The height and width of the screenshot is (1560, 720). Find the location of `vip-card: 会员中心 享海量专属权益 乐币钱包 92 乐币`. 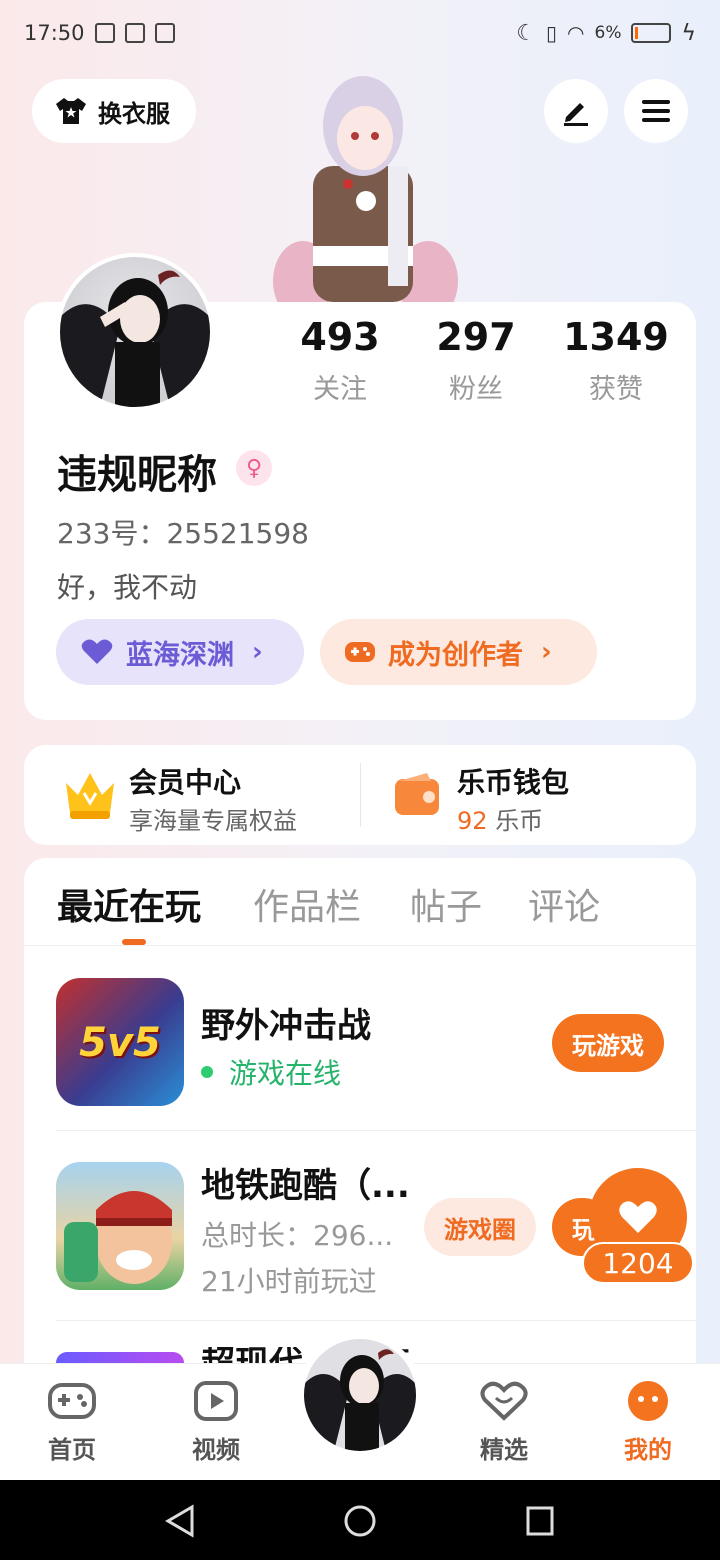

vip-card: 会员中心 享海量专属权益 乐币钱包 92 乐币 is located at coordinates (360, 795).